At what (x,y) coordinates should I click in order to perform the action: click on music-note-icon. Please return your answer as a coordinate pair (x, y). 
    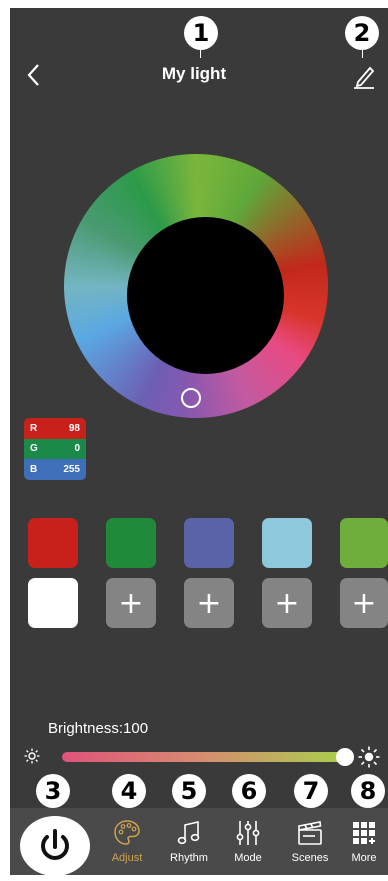
    Looking at the image, I should click on (188, 832).